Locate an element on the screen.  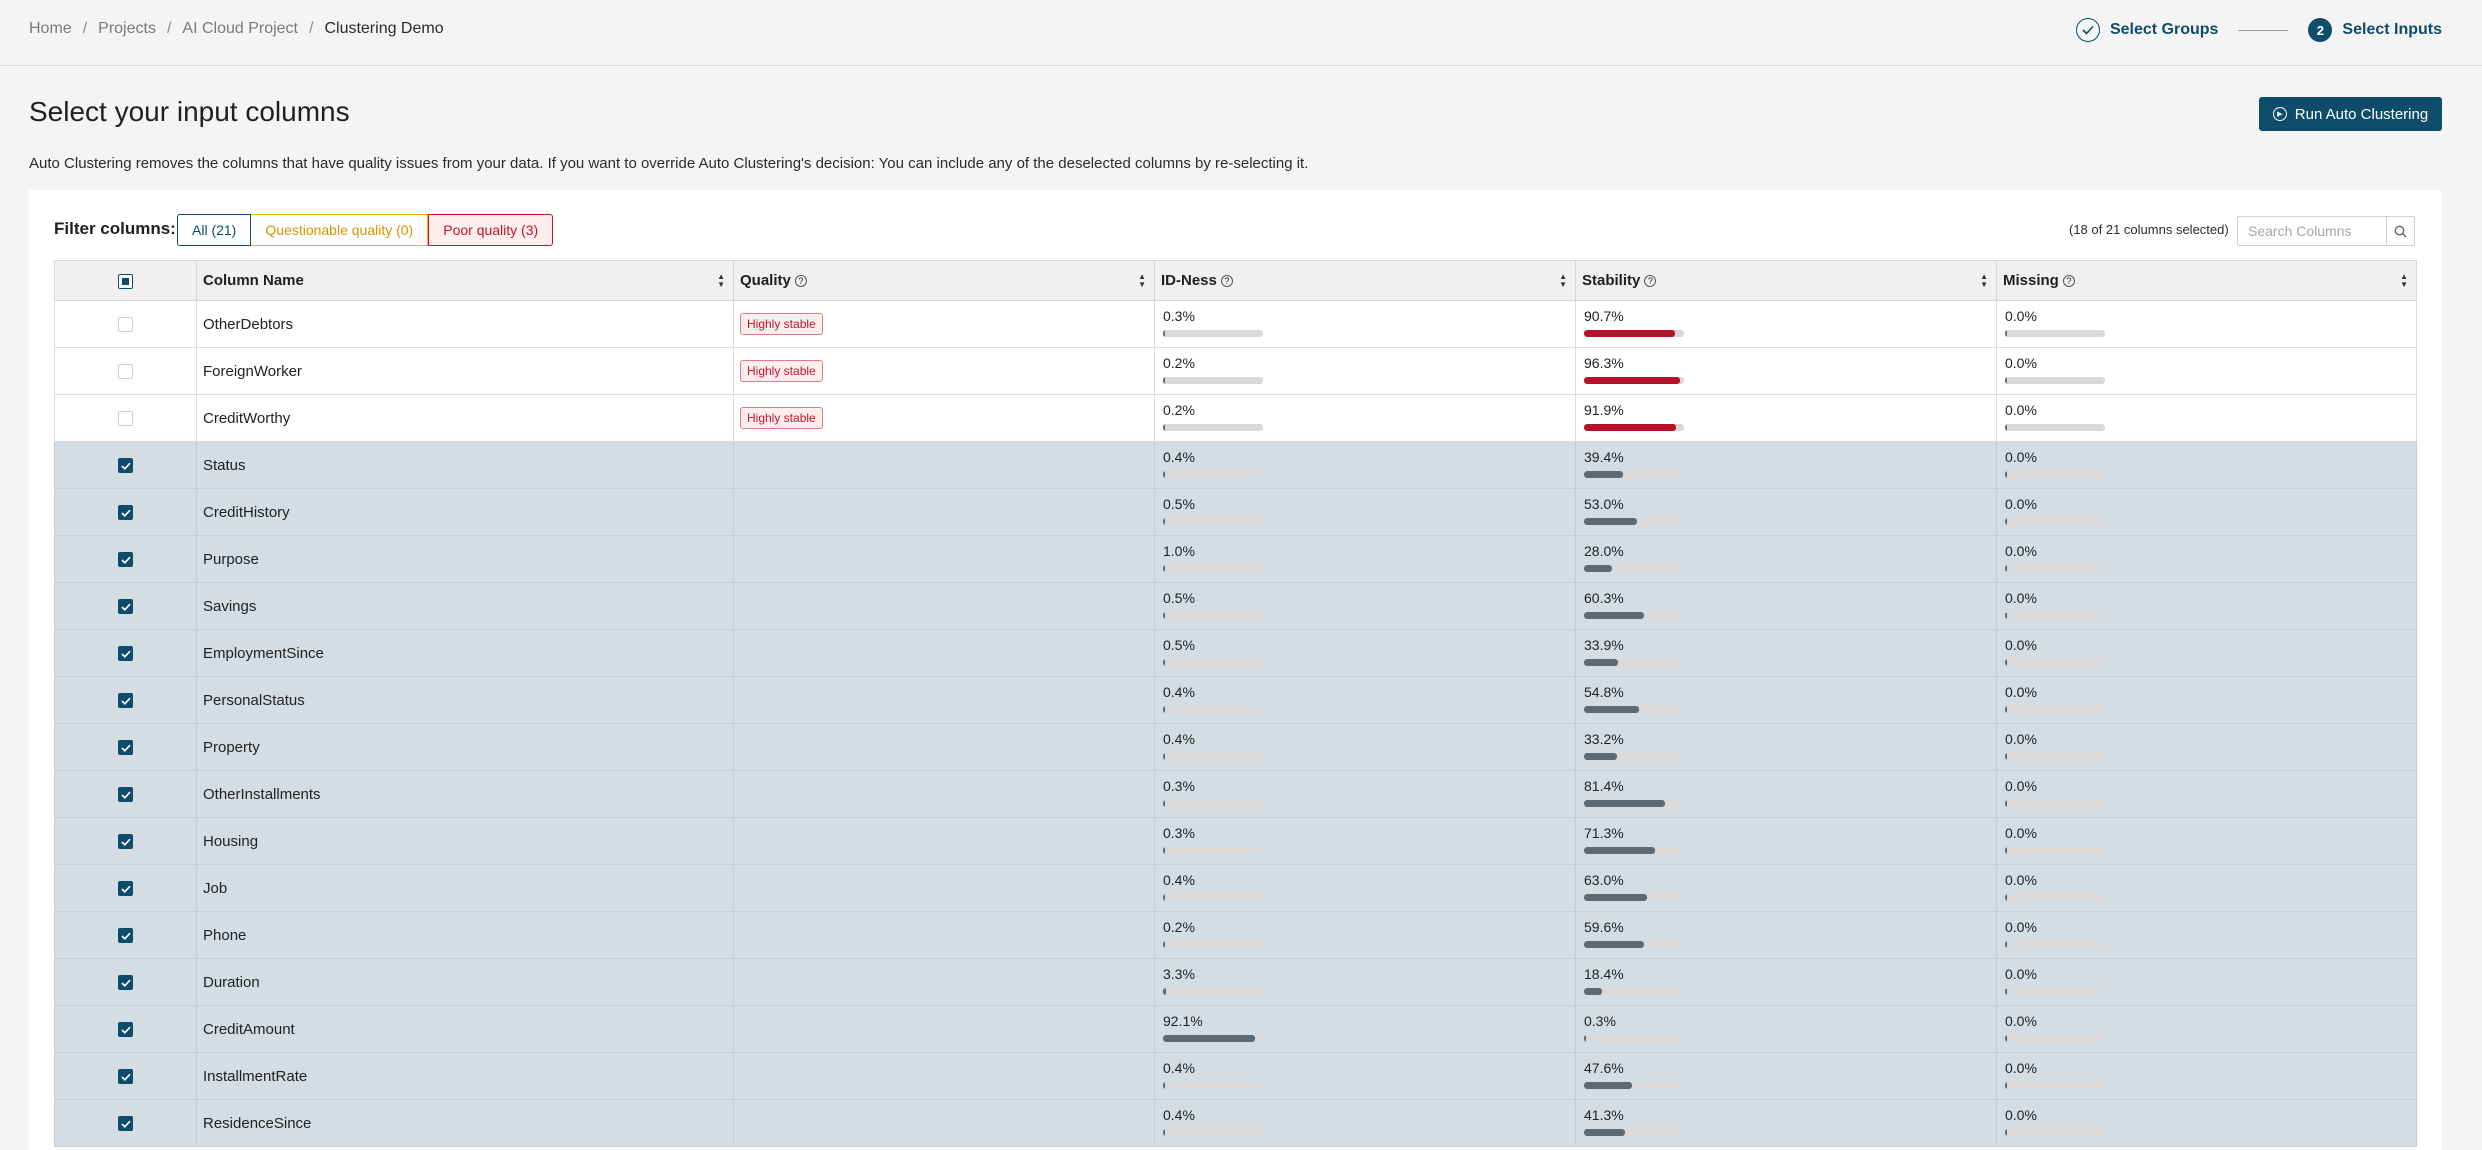
table-row: Savings 0.5% 60.3% 0.0% is located at coordinates (1235, 606).